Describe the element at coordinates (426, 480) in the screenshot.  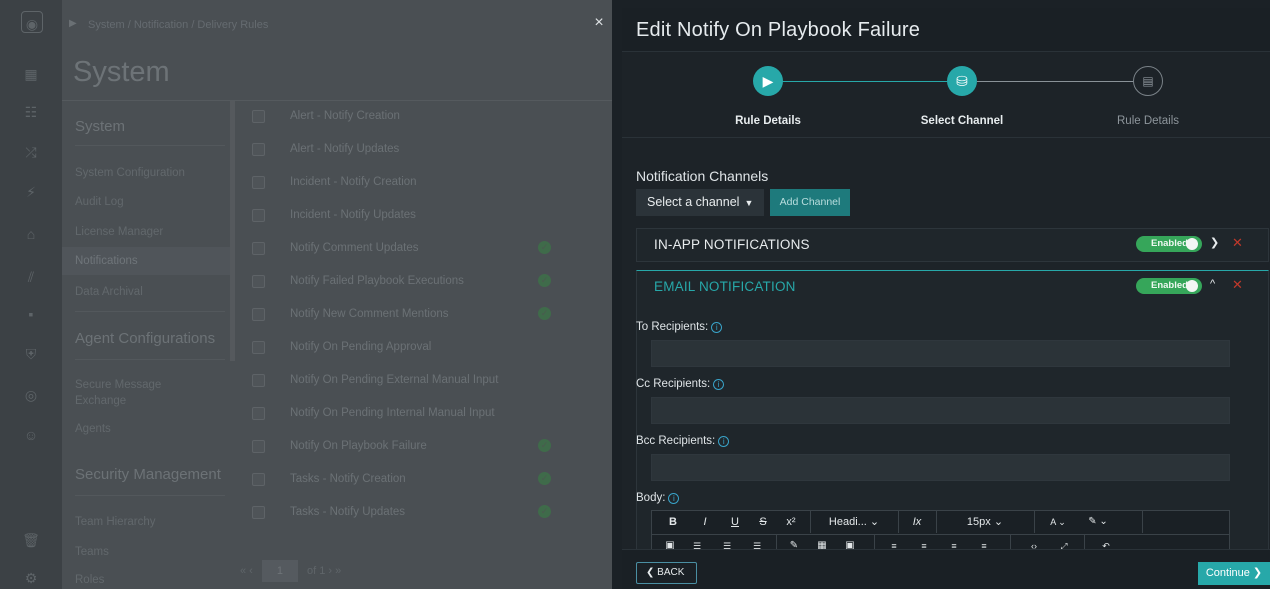
I see `rule-row: Tasks - Notify Creation ✓` at that location.